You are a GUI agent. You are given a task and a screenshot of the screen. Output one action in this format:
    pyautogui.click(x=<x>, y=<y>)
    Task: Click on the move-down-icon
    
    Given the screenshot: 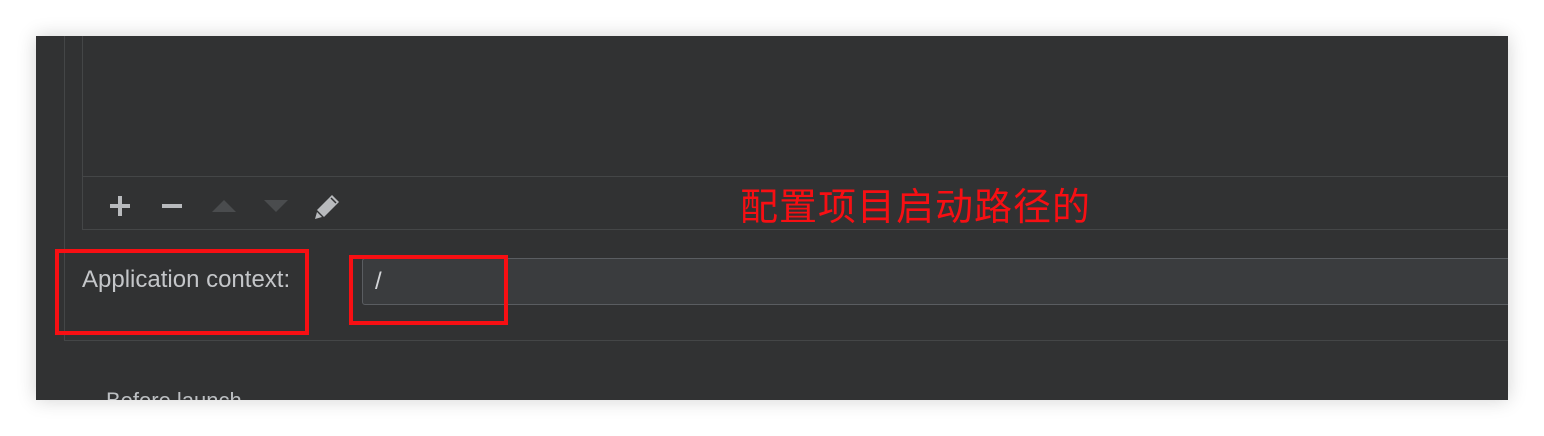 What is the action you would take?
    pyautogui.click(x=276, y=206)
    